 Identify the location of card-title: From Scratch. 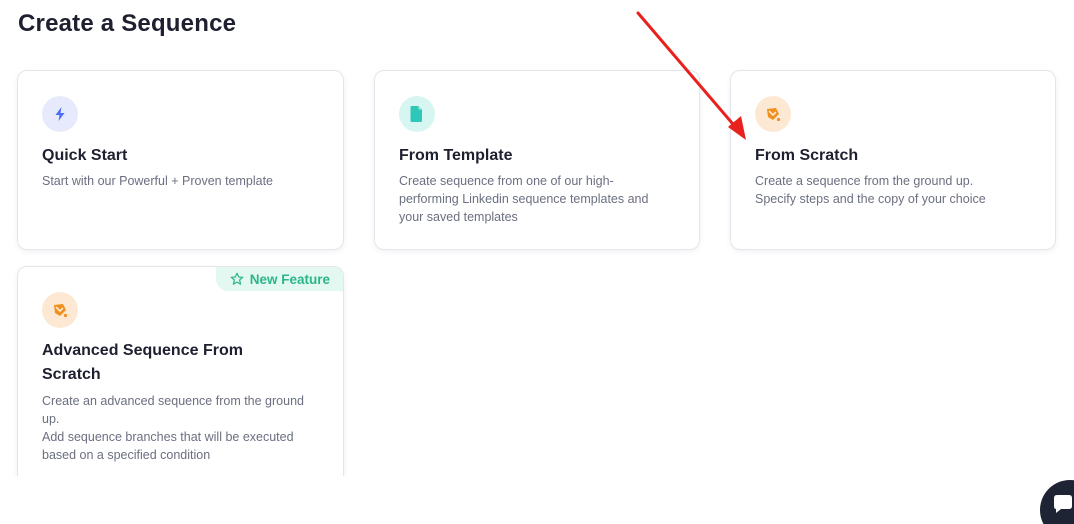
(807, 155).